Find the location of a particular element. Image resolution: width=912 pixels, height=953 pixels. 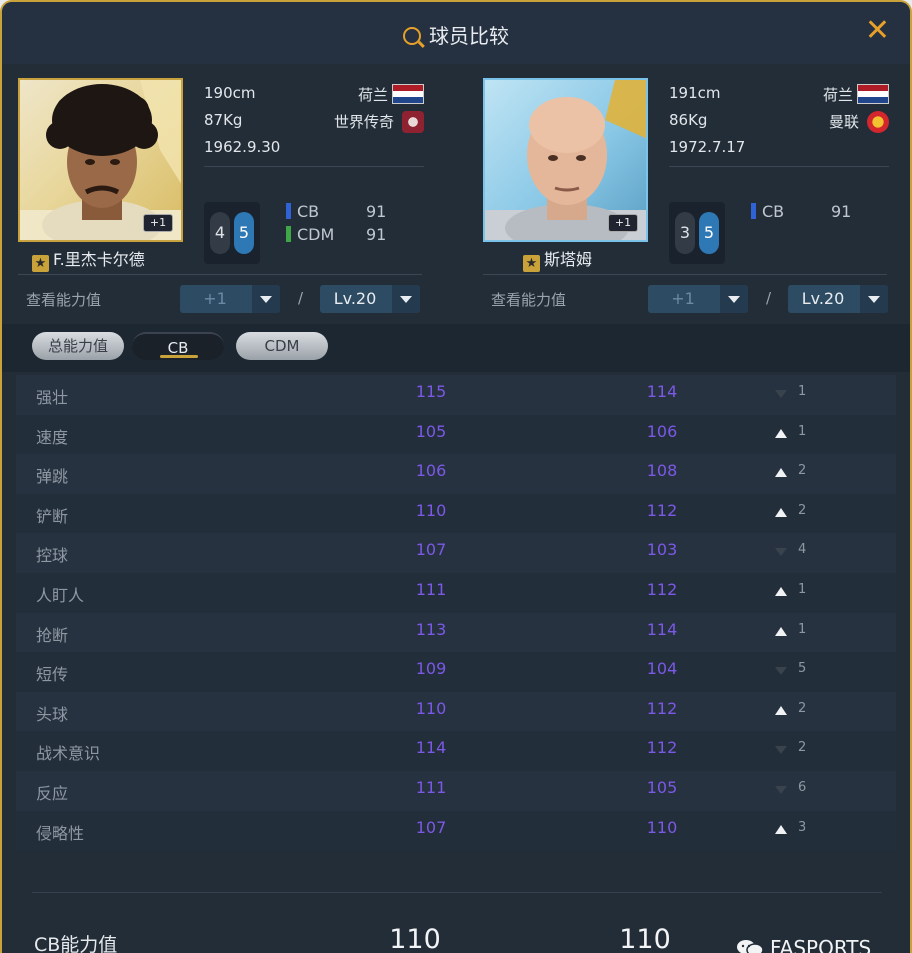

stat-label: 战术意识 is located at coordinates (68, 754).